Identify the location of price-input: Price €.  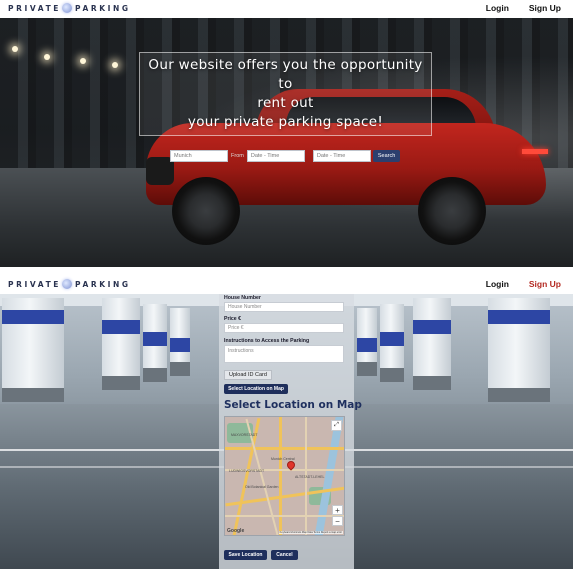
(284, 328).